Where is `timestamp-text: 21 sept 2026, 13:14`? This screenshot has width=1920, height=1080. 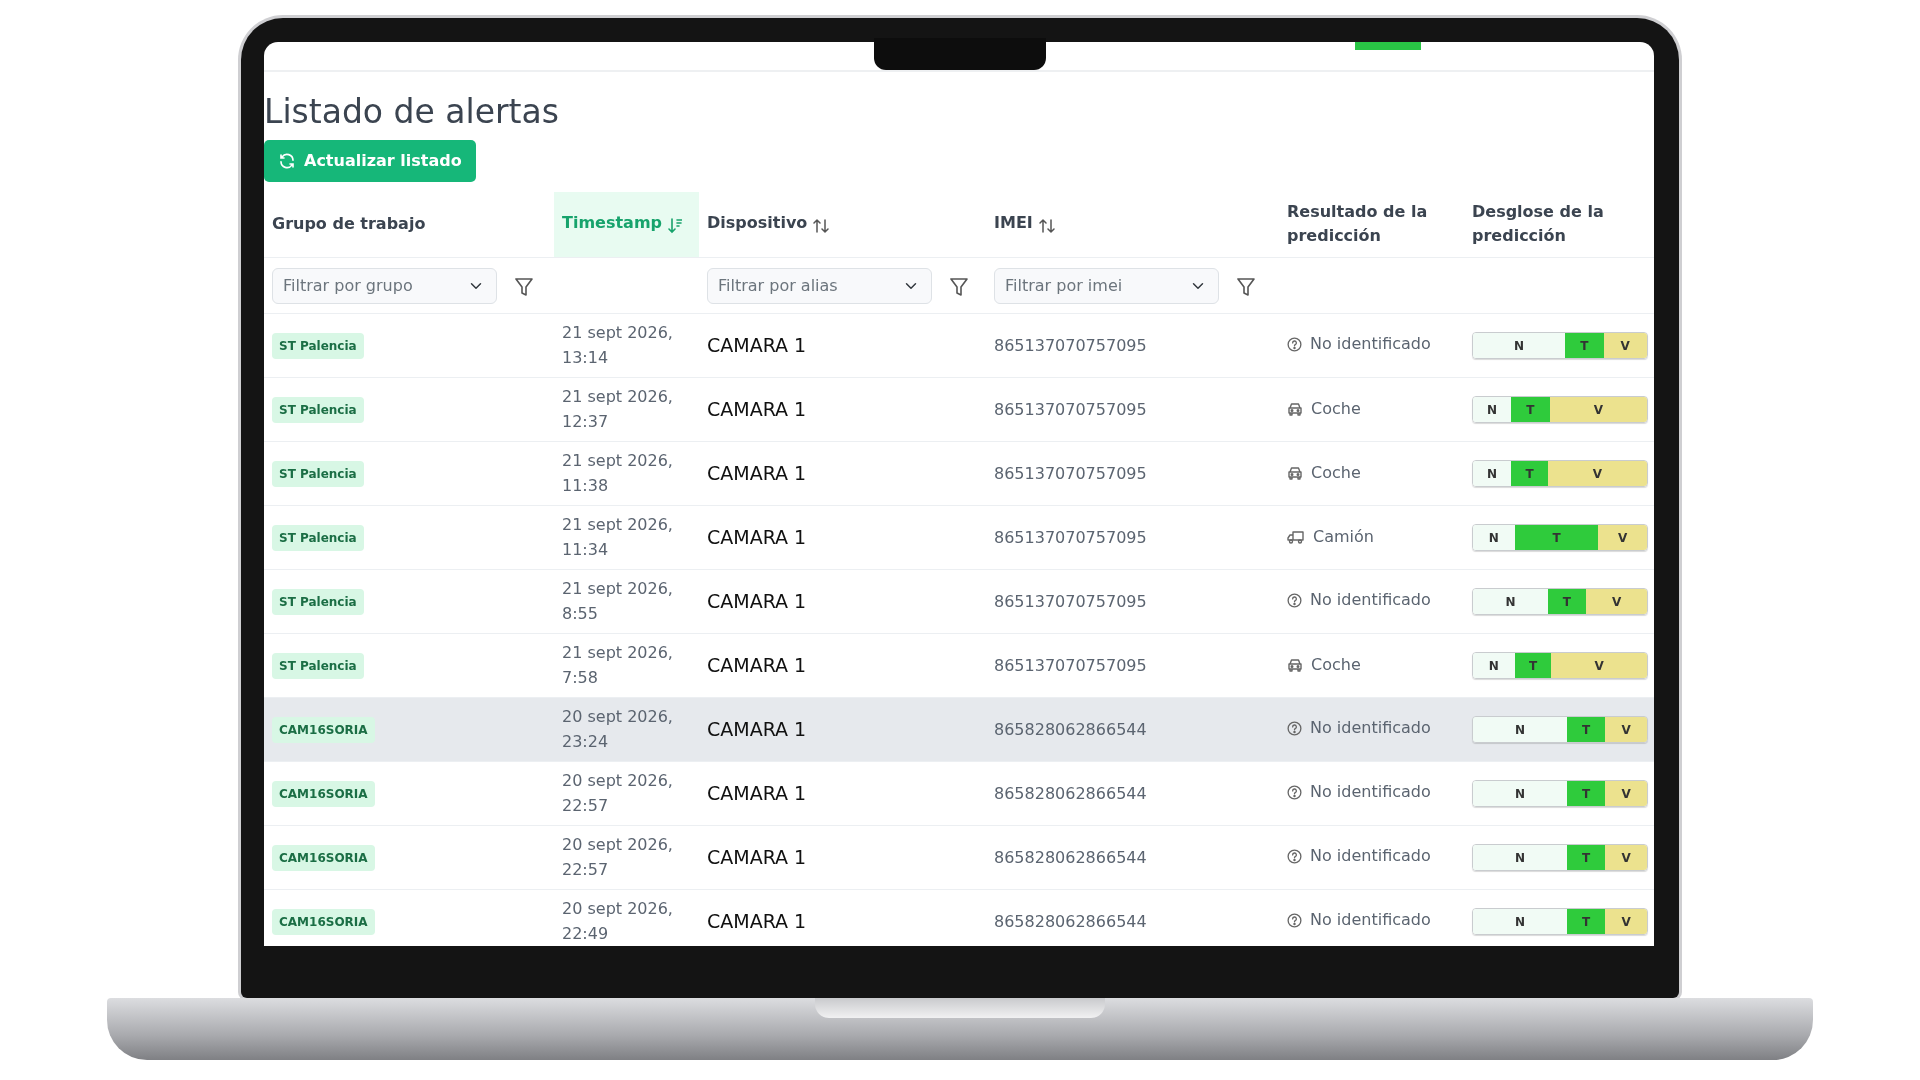
timestamp-text: 21 sept 2026, 13:14 is located at coordinates (618, 345).